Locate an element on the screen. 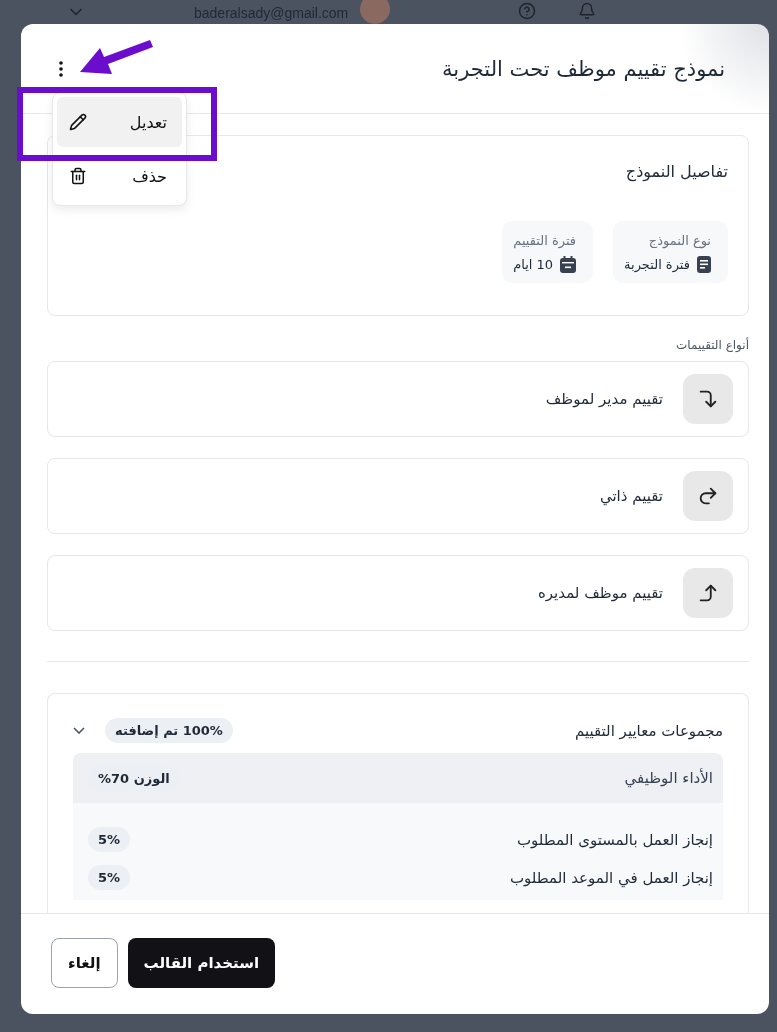  corner-down-arrow-icon is located at coordinates (708, 399).